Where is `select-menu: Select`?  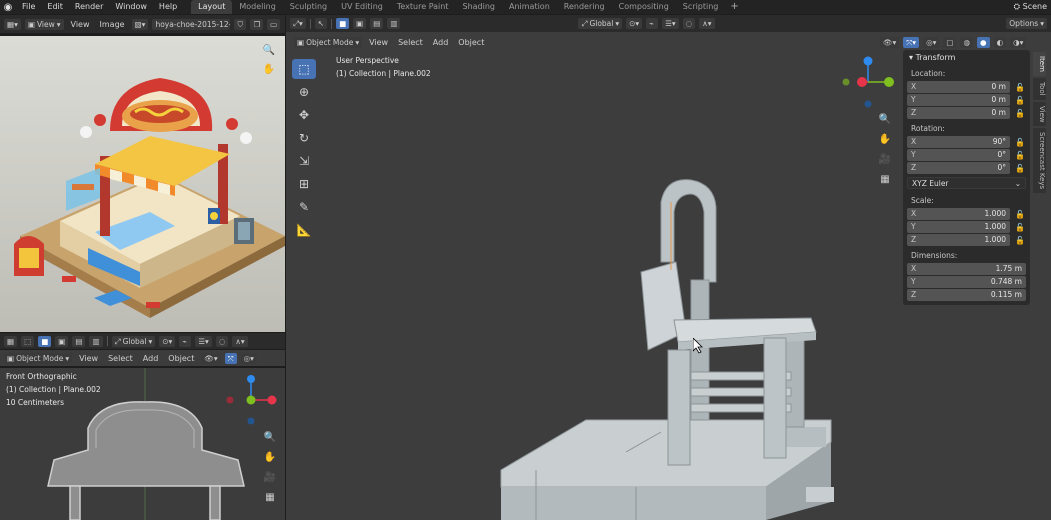 select-menu: Select is located at coordinates (120, 358).